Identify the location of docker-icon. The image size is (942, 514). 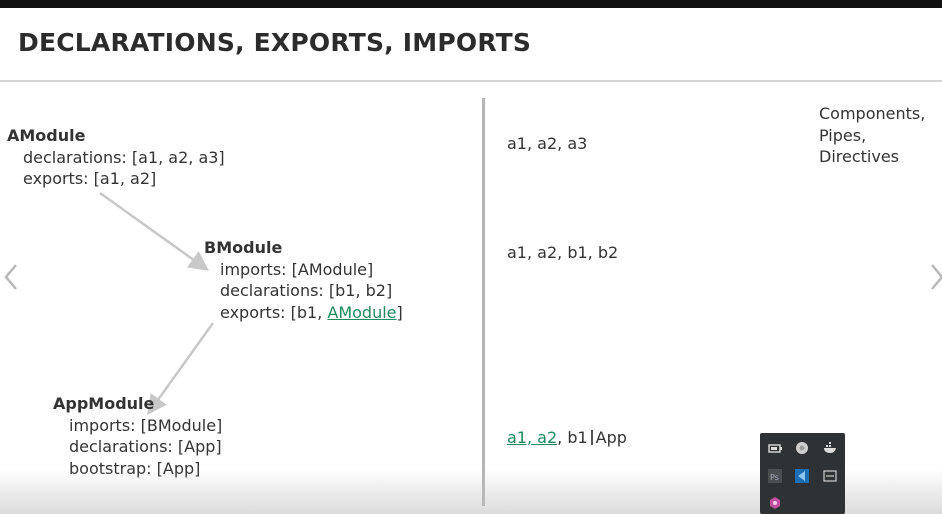
(830, 448).